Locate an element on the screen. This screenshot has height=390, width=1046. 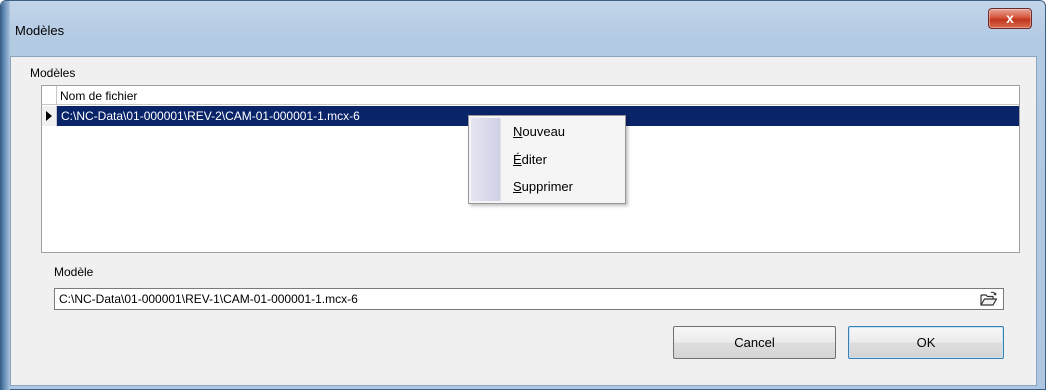
menu-item-editer: Éditer is located at coordinates (530, 159).